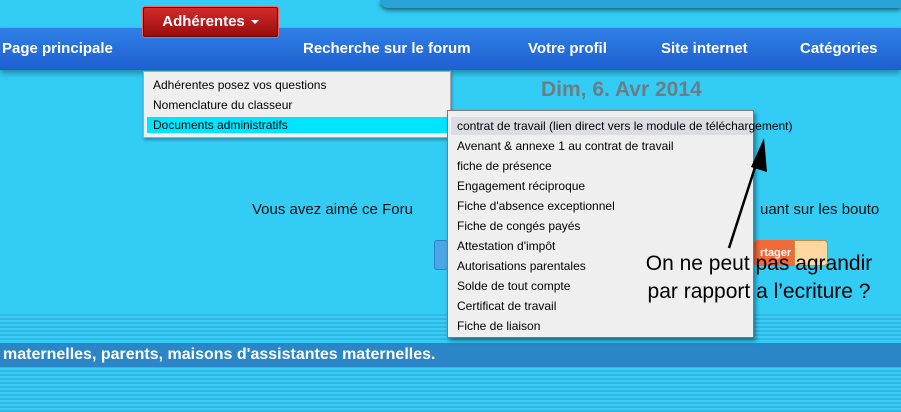 The image size is (901, 412). What do you see at coordinates (567, 49) in the screenshot?
I see `nav-votre-profil: Votre profil` at bounding box center [567, 49].